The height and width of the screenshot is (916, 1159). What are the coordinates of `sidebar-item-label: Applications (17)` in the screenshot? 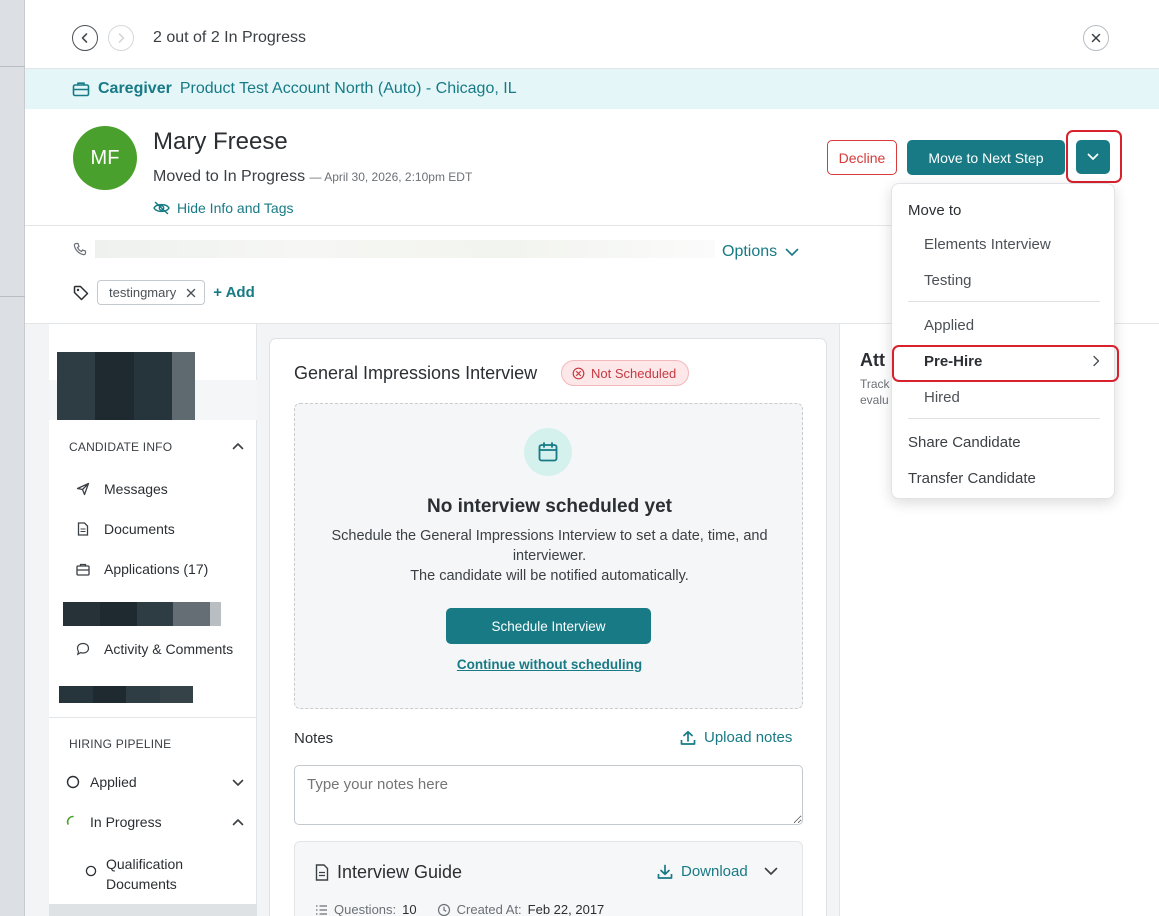 It's located at (156, 569).